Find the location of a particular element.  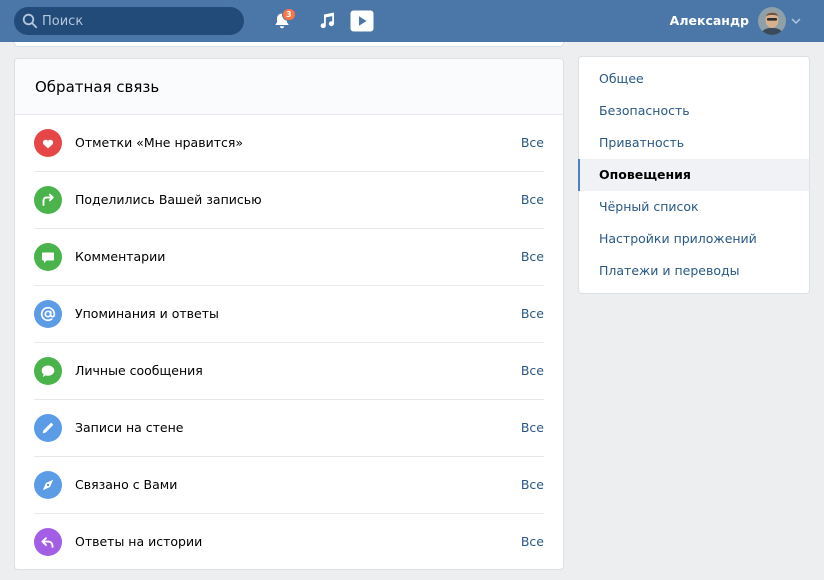

previous-panel-edge is located at coordinates (289, 44).